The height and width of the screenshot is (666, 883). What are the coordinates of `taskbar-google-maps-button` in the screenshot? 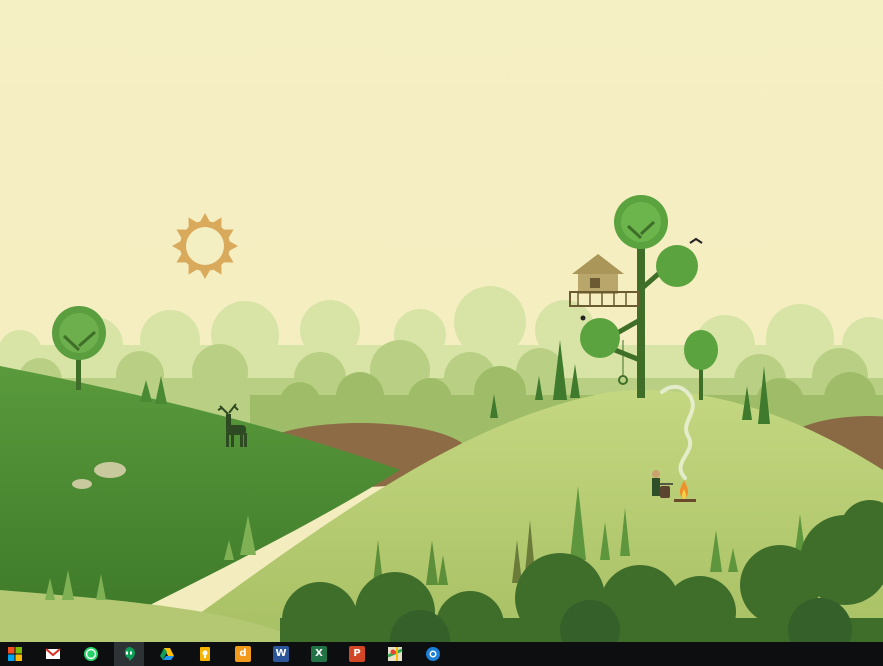 It's located at (395, 654).